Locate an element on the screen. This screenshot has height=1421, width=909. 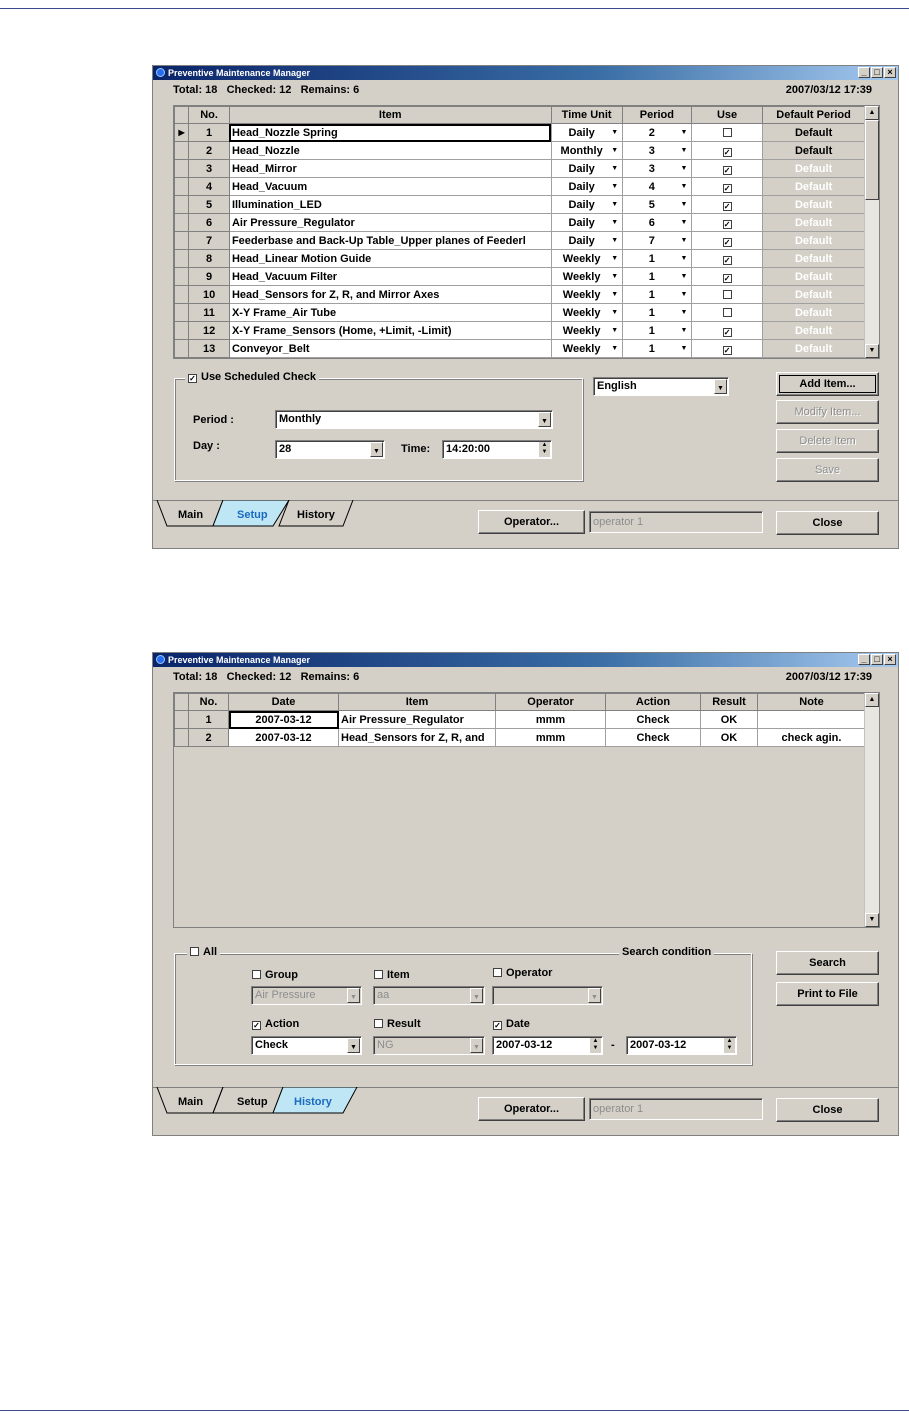
maximize-icon: □ is located at coordinates (877, 659).